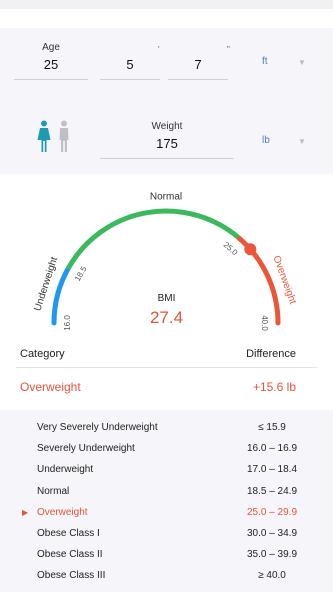 The height and width of the screenshot is (592, 333). I want to click on height-unit-select: ft, so click(265, 61).